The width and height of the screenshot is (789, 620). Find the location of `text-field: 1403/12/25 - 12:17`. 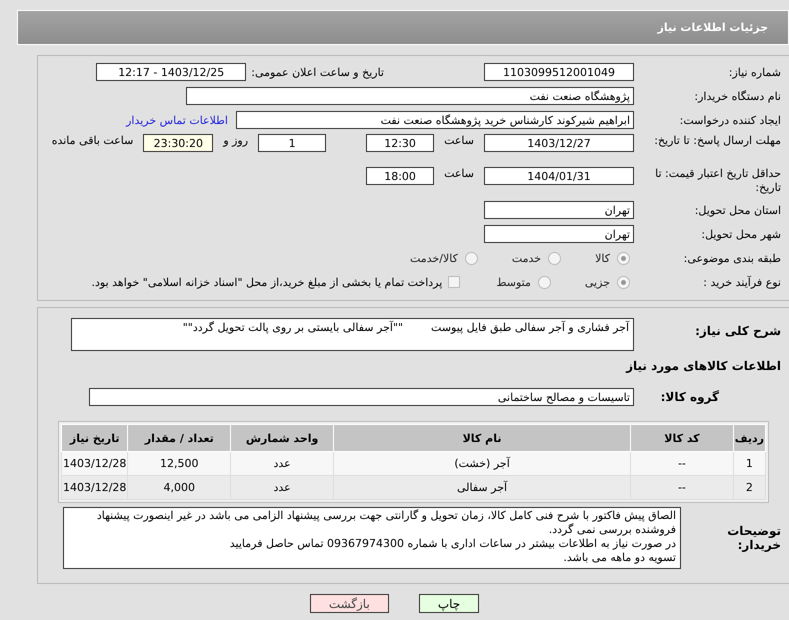

text-field: 1403/12/25 - 12:17 is located at coordinates (171, 72).